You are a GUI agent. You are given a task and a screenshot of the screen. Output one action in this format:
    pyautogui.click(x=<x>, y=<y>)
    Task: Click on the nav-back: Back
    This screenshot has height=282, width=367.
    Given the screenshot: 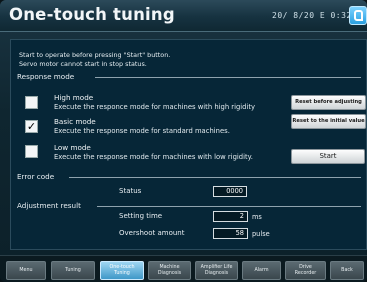 What is the action you would take?
    pyautogui.click(x=347, y=270)
    